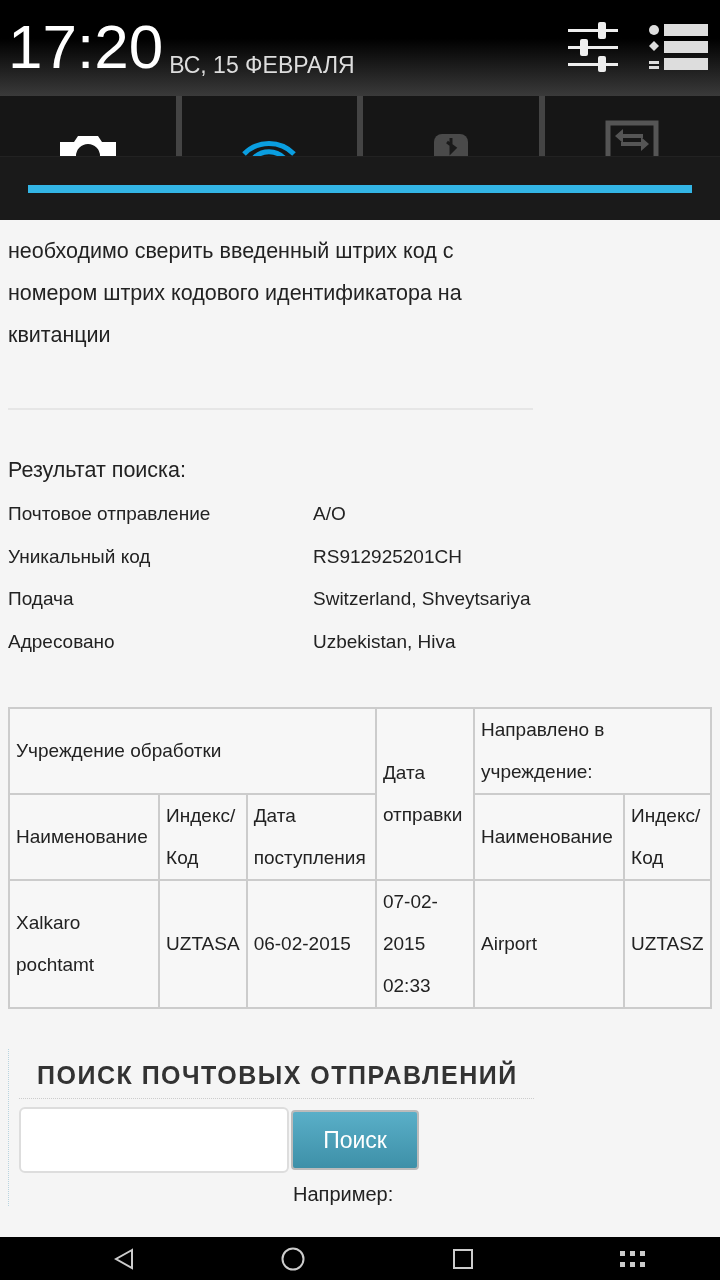 This screenshot has height=1280, width=720. What do you see at coordinates (360, 189) in the screenshot?
I see `shade-handle` at bounding box center [360, 189].